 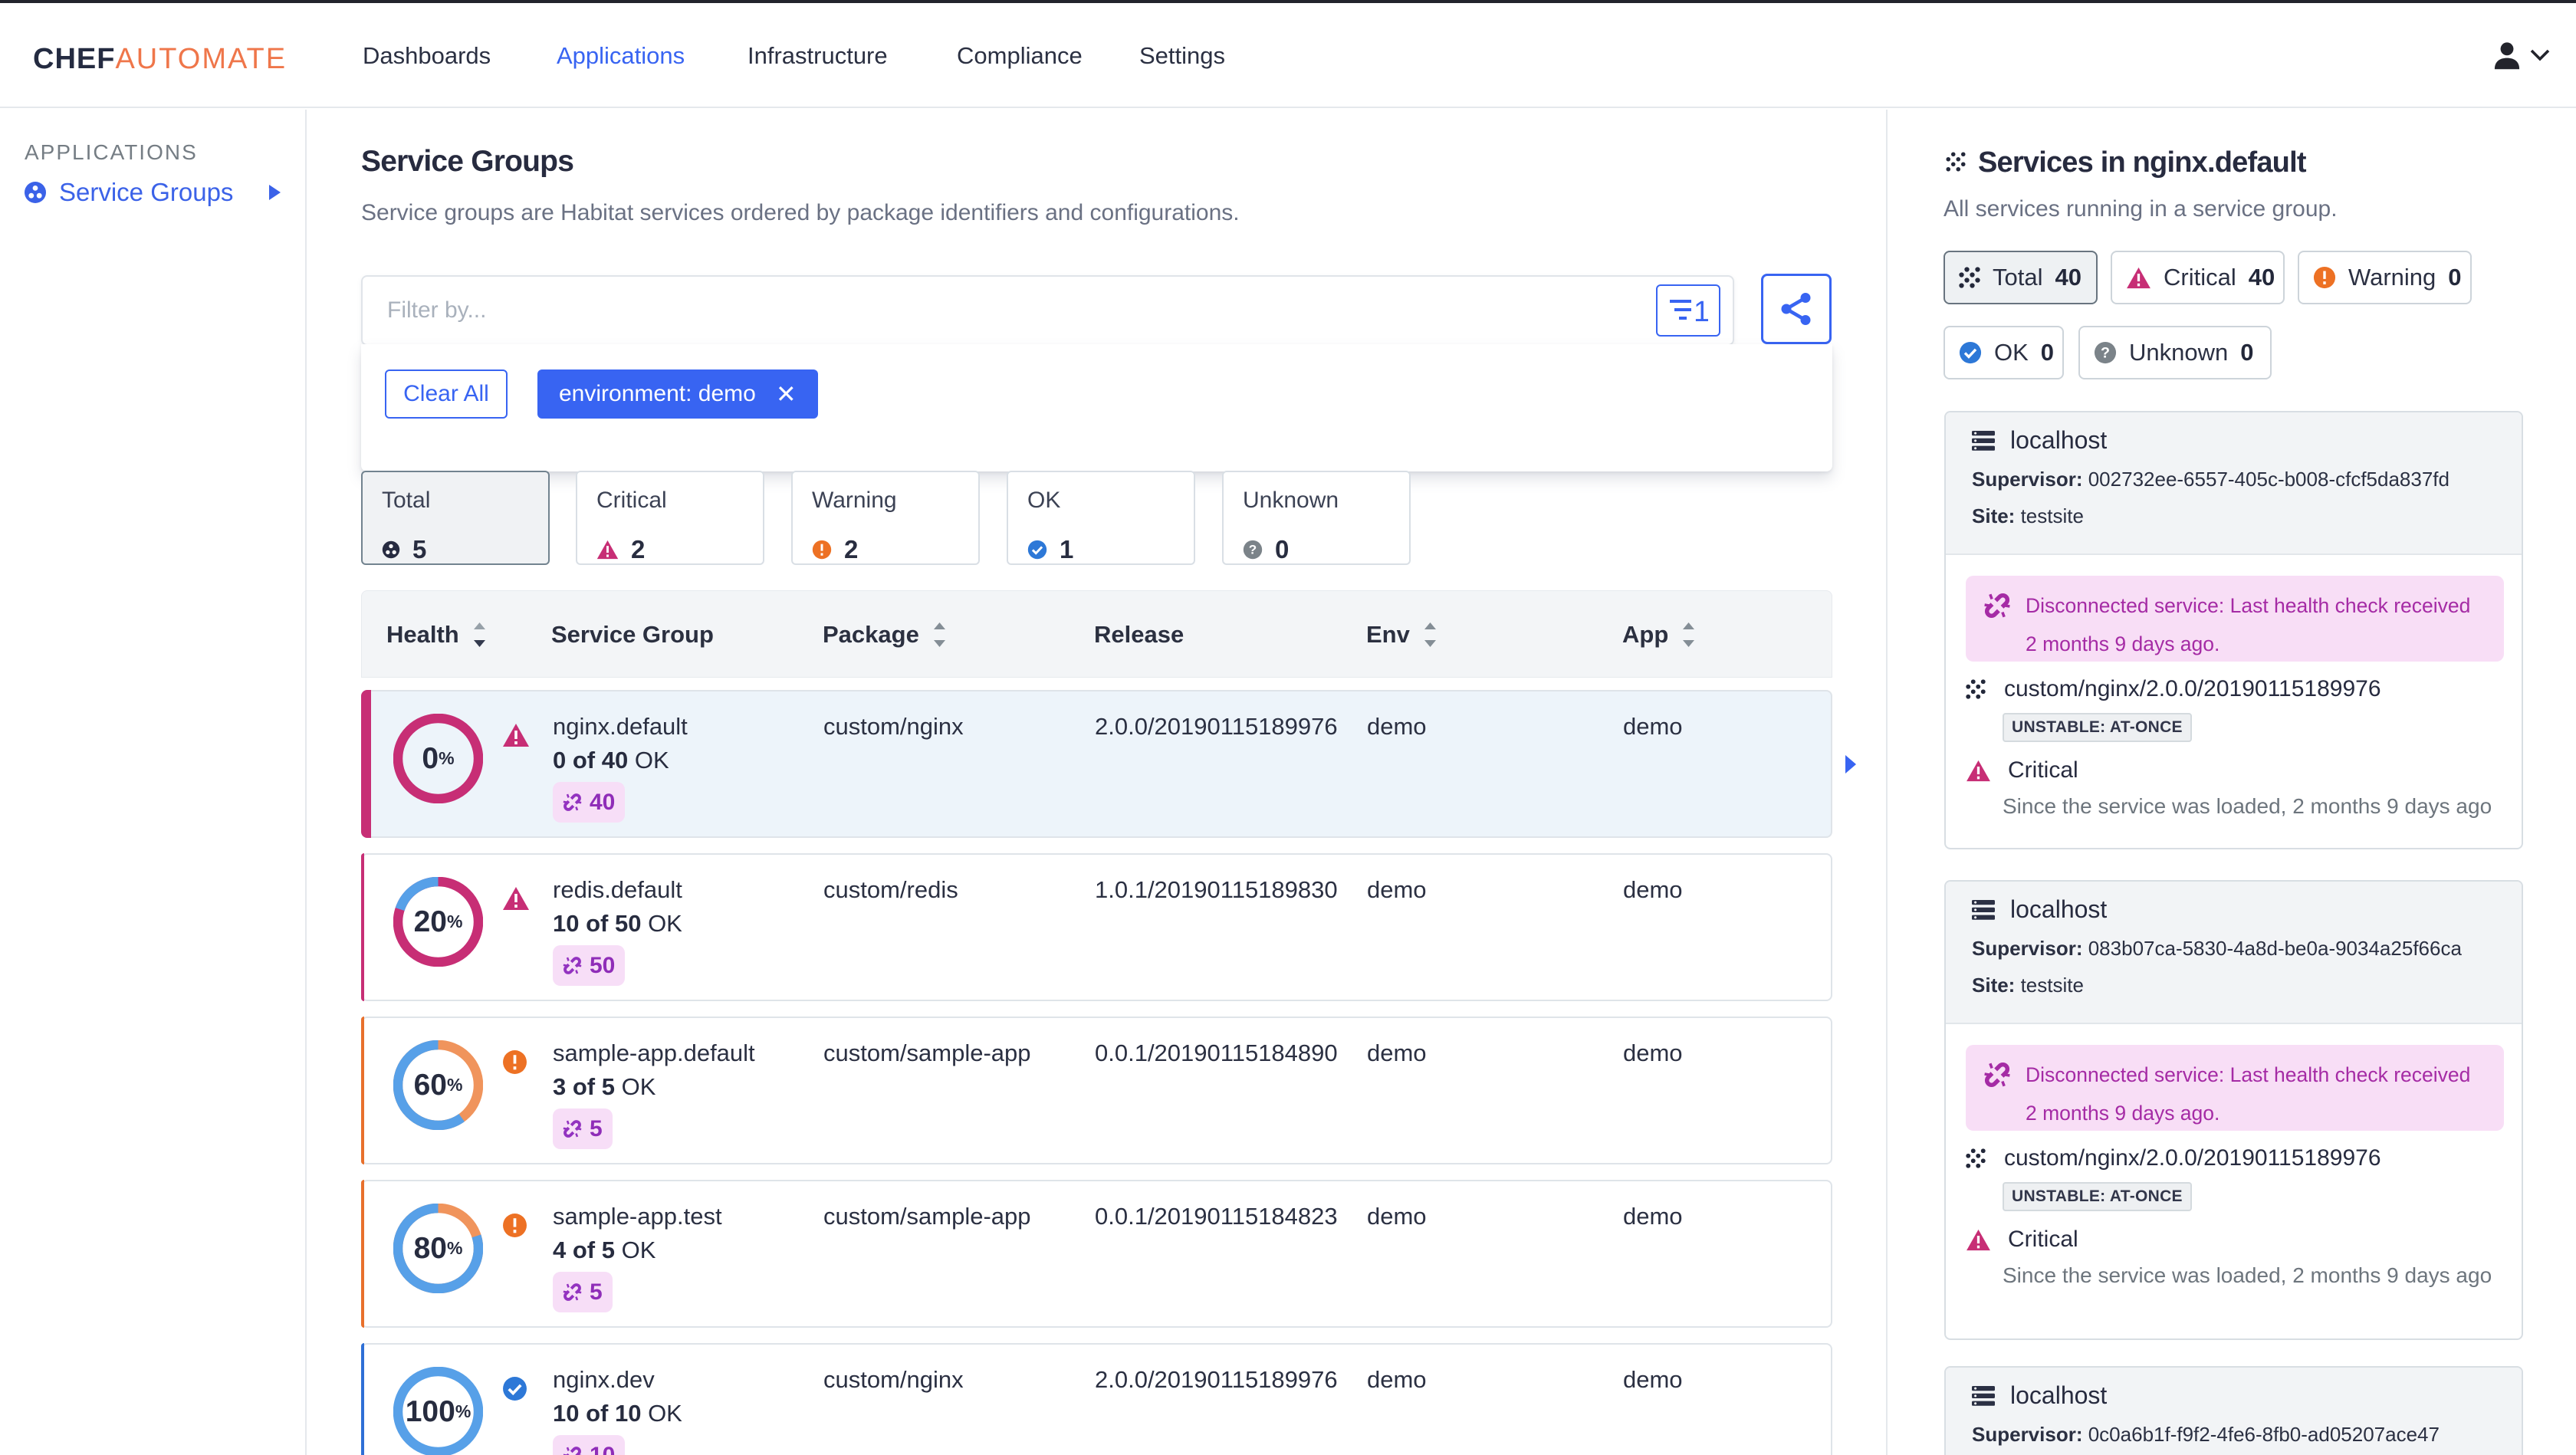 I want to click on svg-text: 1, so click(x=1701, y=311).